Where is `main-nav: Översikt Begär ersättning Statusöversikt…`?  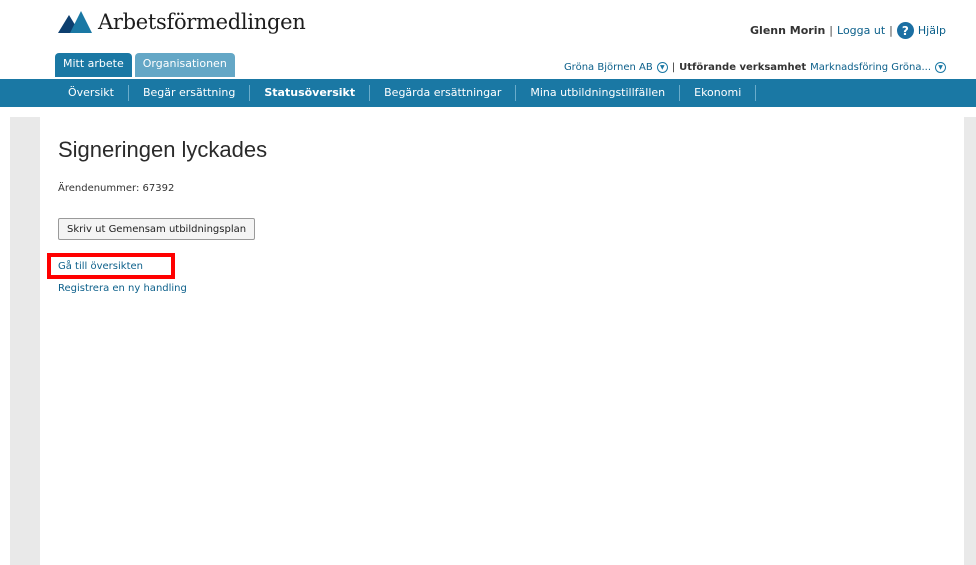
main-nav: Översikt Begär ersättning Statusöversikt… is located at coordinates (488, 93).